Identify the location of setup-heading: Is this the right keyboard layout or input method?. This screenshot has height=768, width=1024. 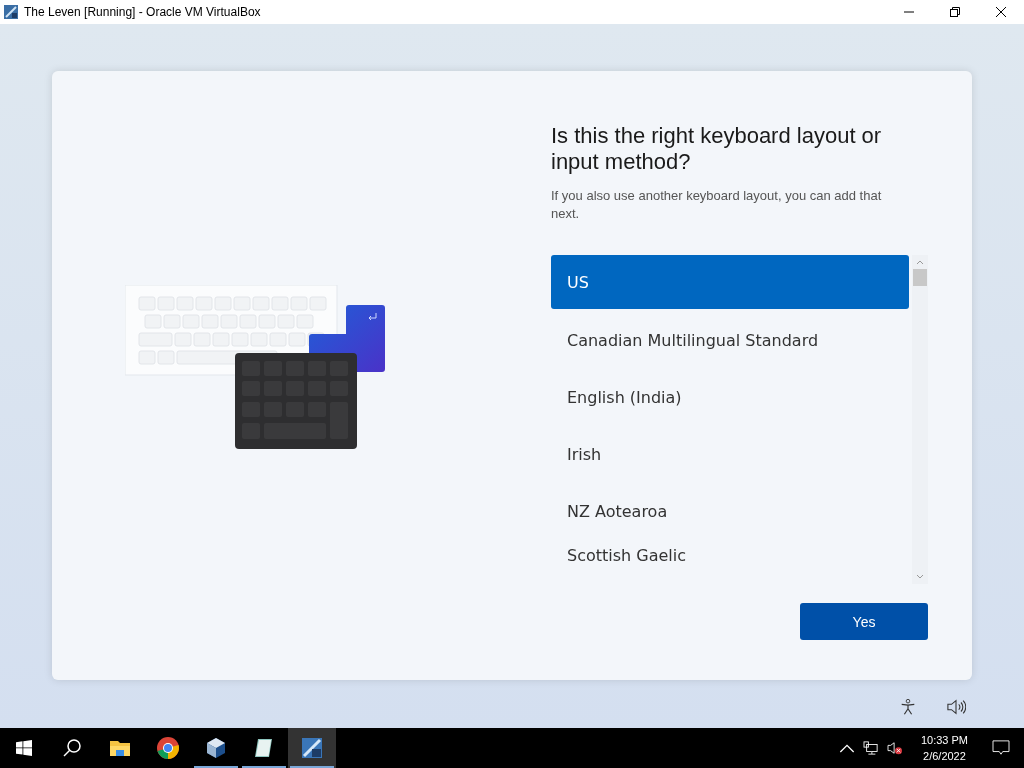
(717, 149).